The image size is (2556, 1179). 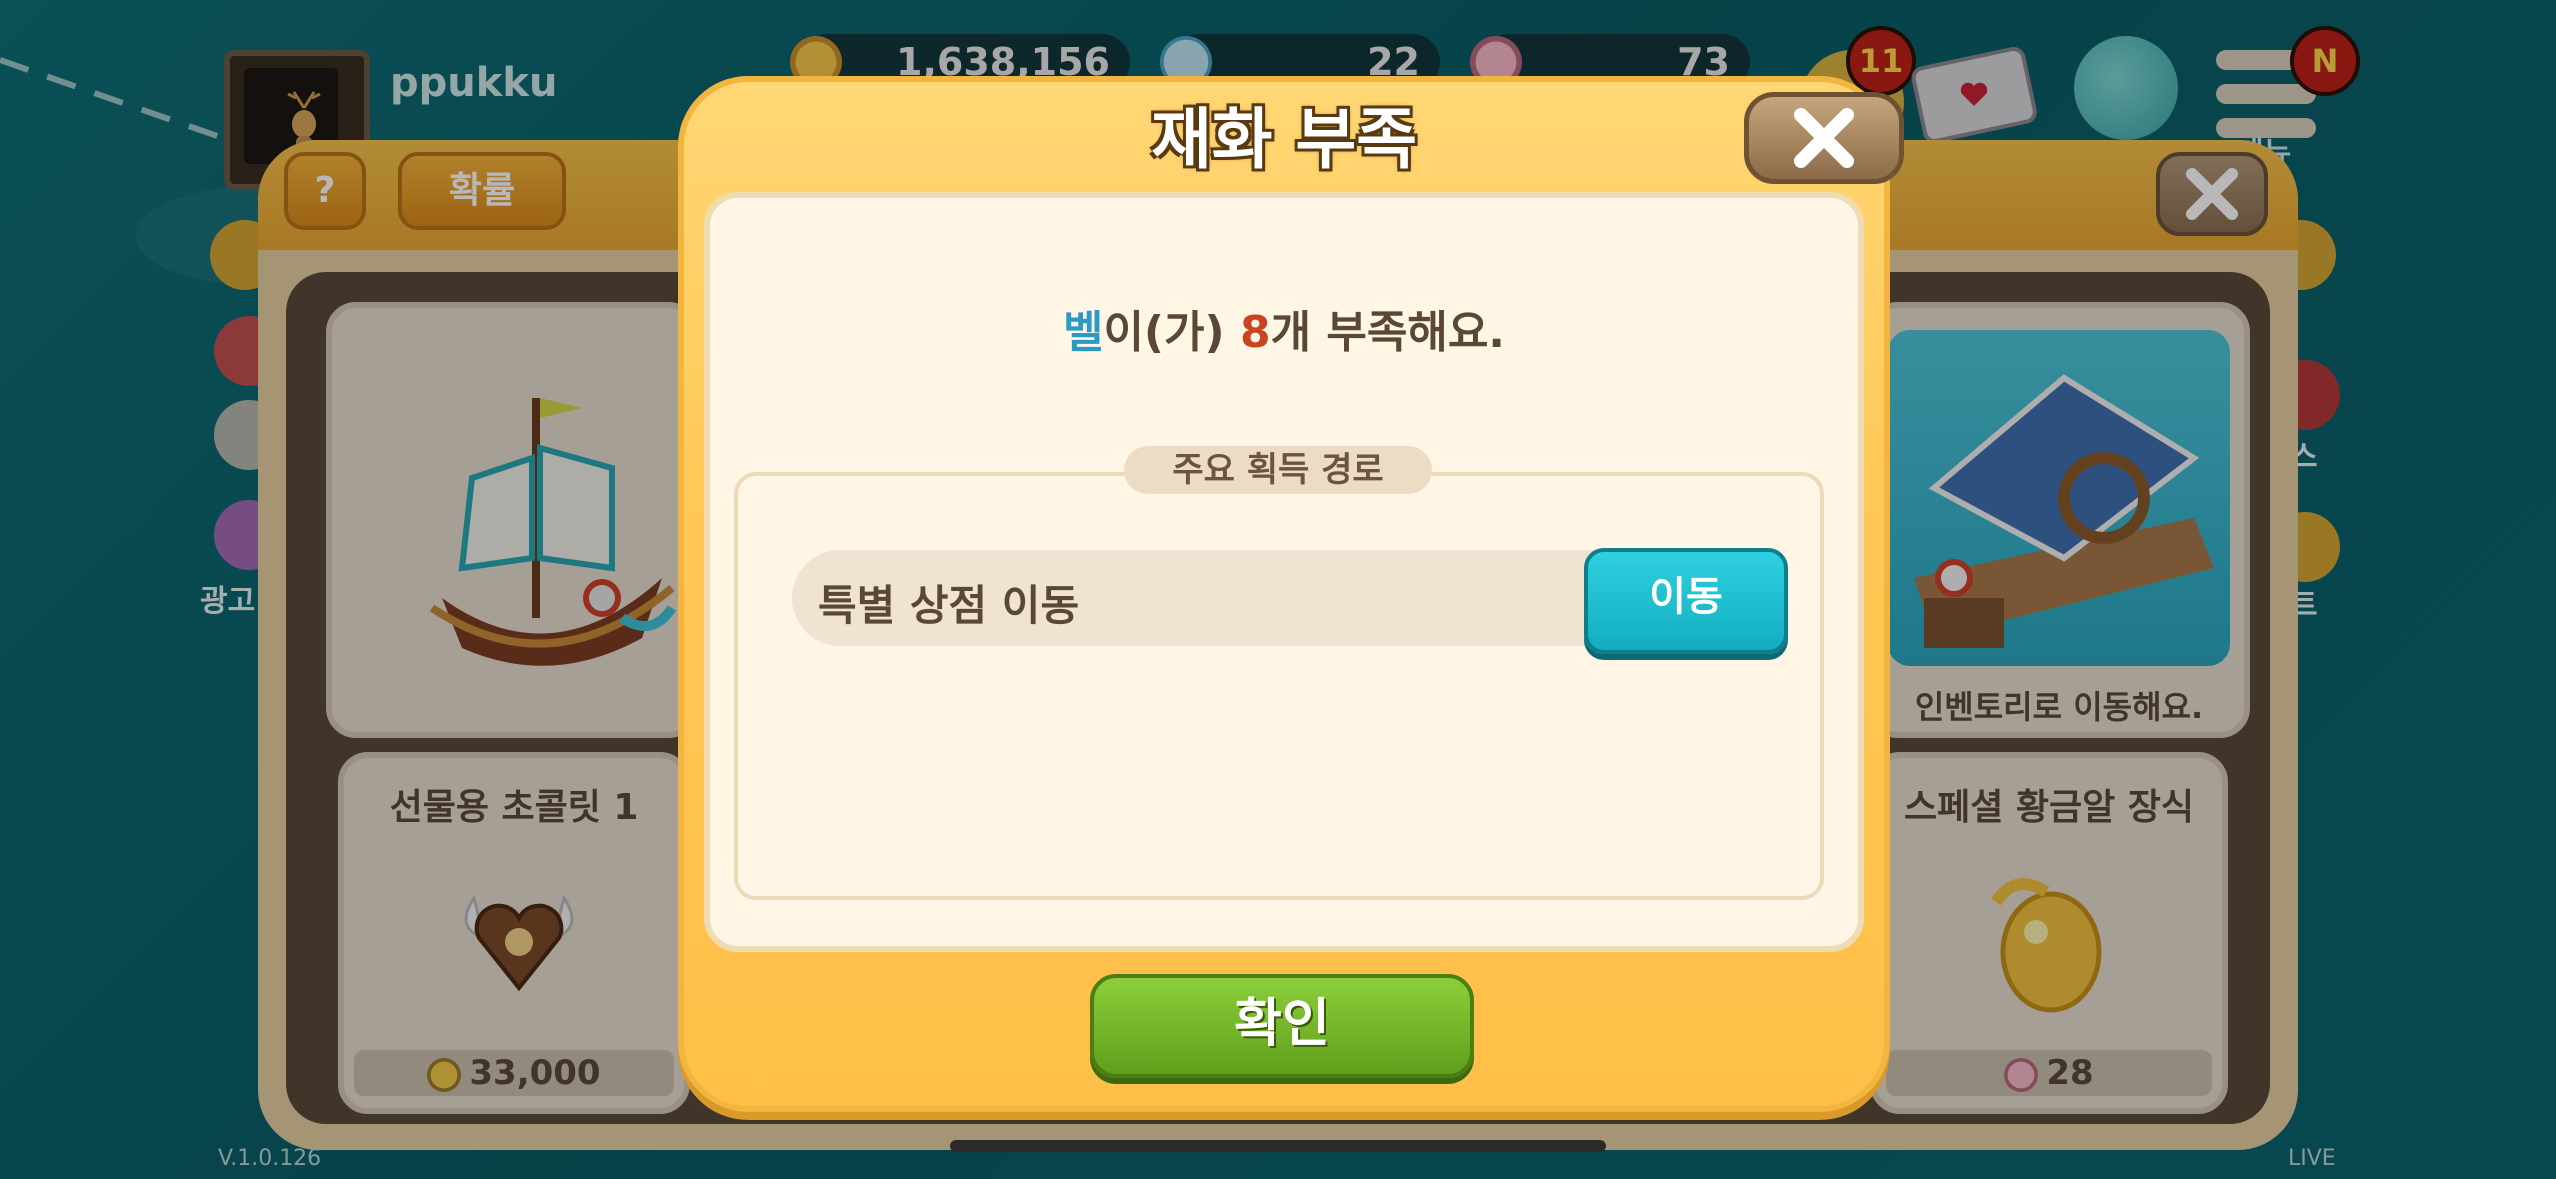 What do you see at coordinates (1284, 139) in the screenshot?
I see `dialog-title: 재화 부족` at bounding box center [1284, 139].